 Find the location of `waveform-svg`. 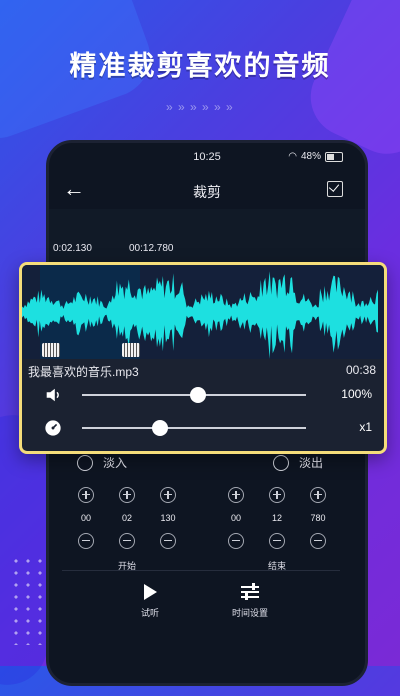

waveform-svg is located at coordinates (200, 312).